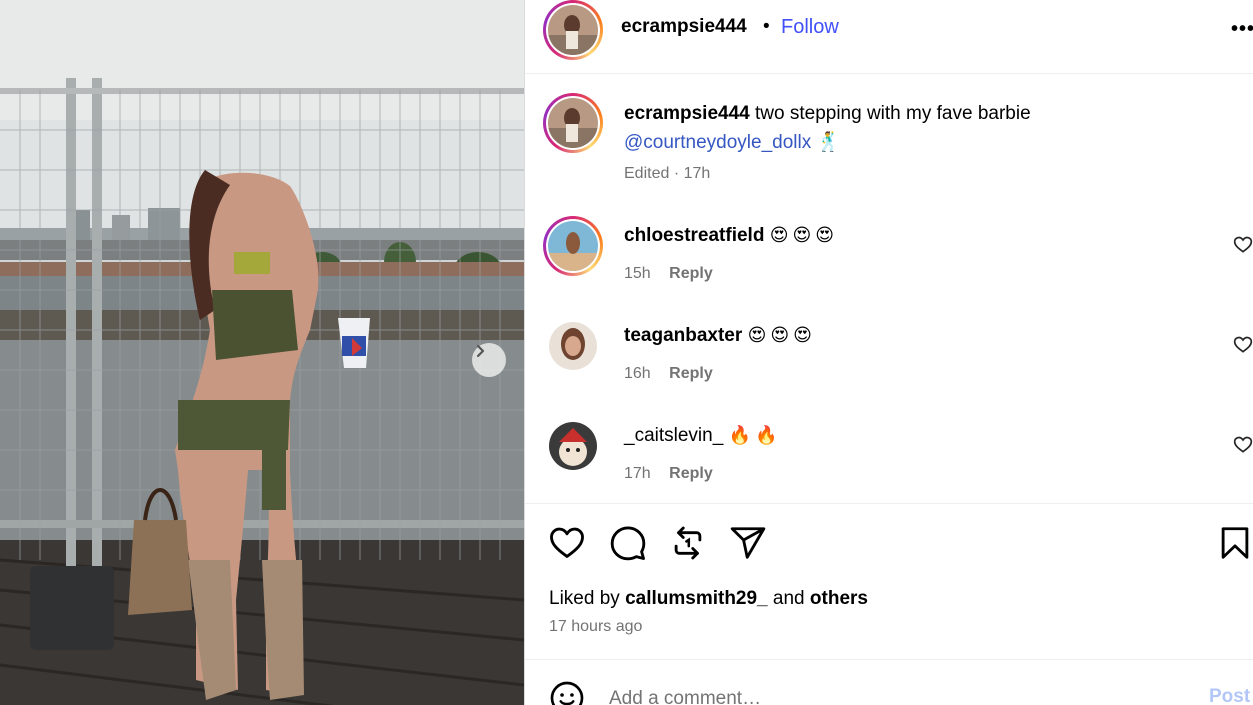 The width and height of the screenshot is (1253, 705). What do you see at coordinates (748, 543) in the screenshot?
I see `send-icon` at bounding box center [748, 543].